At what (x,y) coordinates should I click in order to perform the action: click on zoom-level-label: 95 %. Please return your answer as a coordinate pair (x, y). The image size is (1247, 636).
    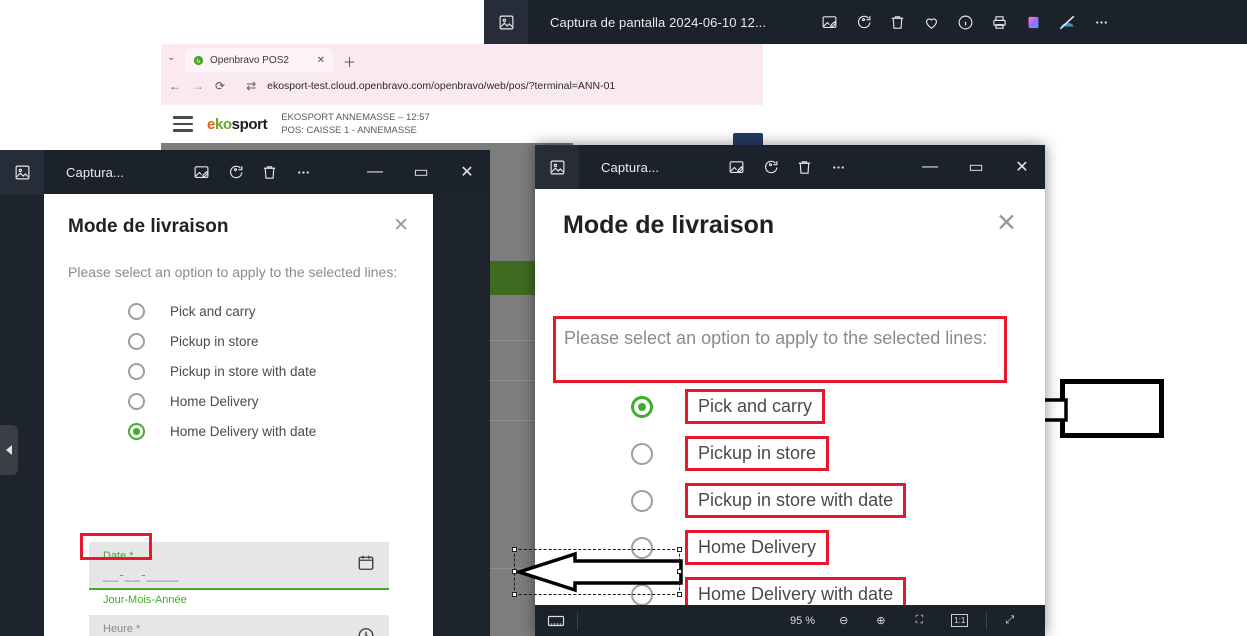
    Looking at the image, I should click on (803, 620).